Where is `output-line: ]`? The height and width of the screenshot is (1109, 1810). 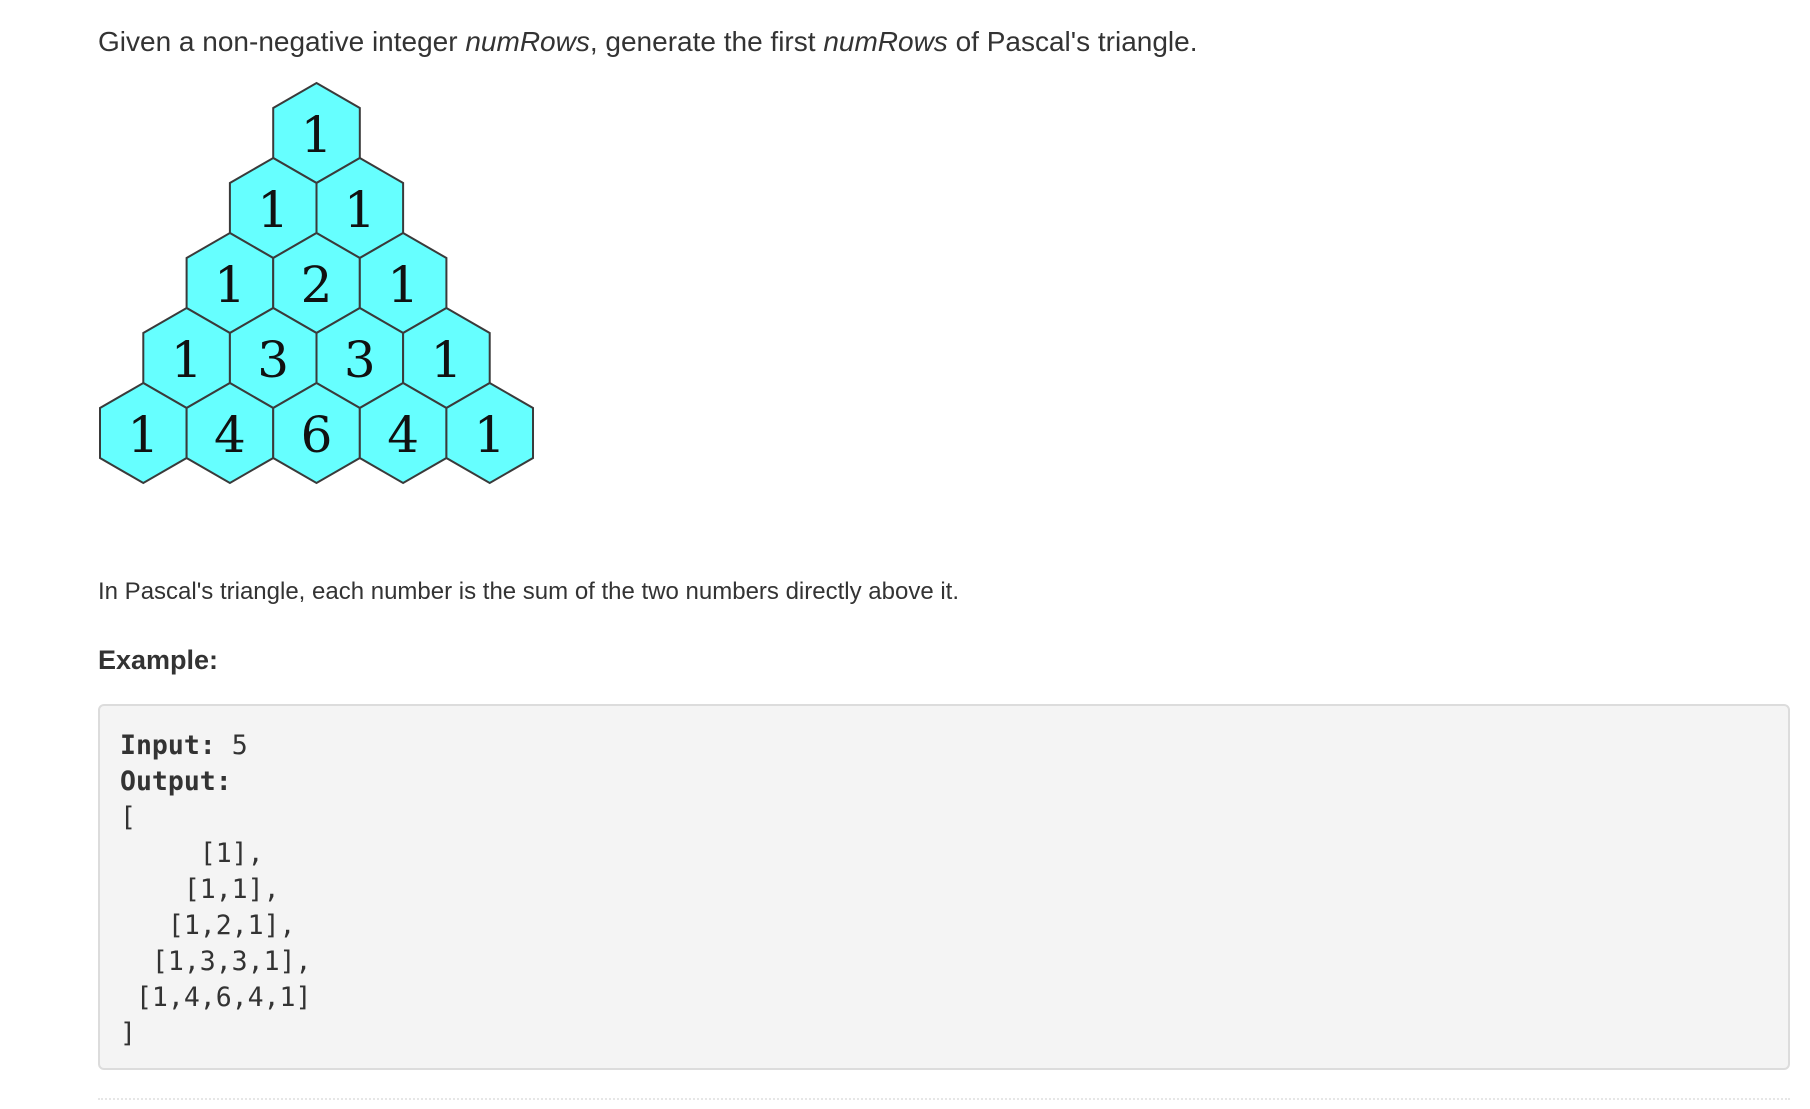 output-line: ] is located at coordinates (128, 1033).